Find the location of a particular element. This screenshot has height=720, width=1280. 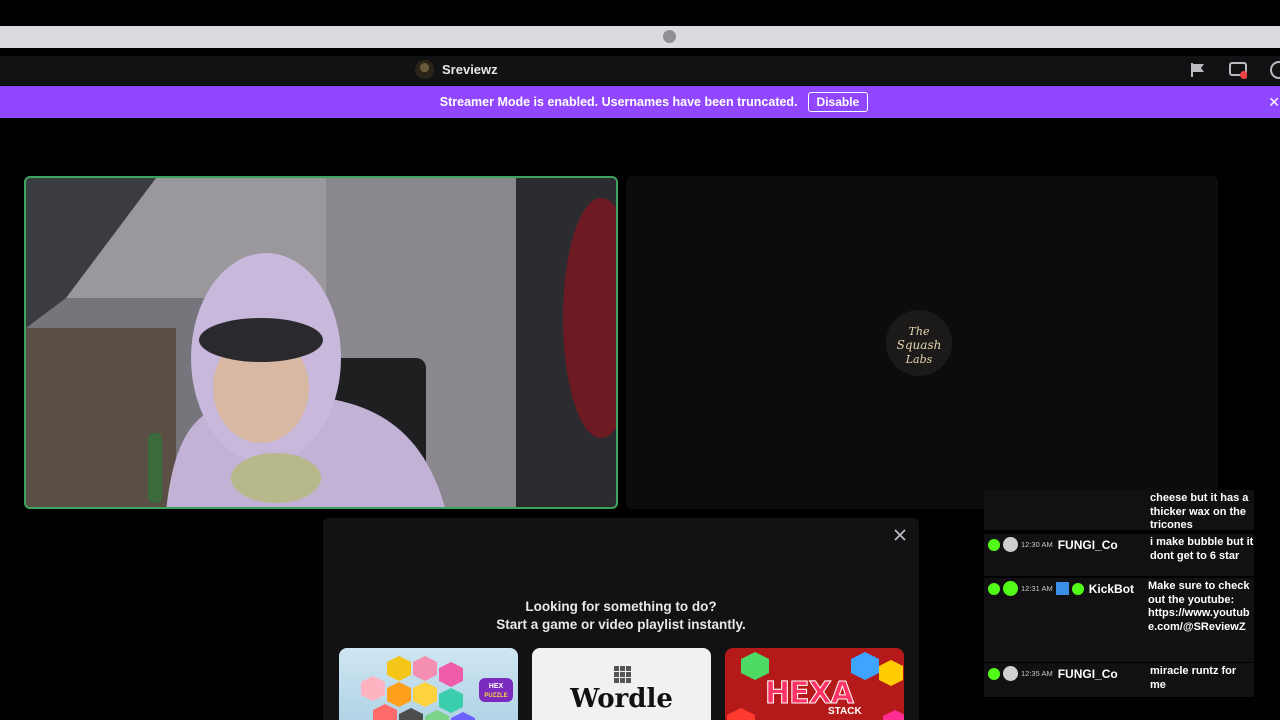

wordle-title: Wordle is located at coordinates (621, 699).